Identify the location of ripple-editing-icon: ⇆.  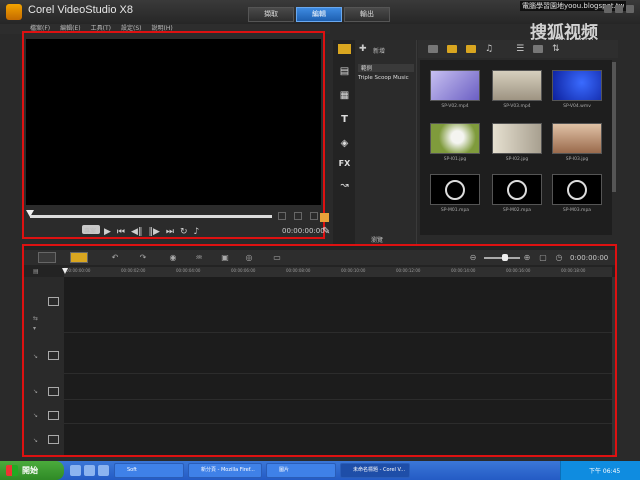
(35, 318).